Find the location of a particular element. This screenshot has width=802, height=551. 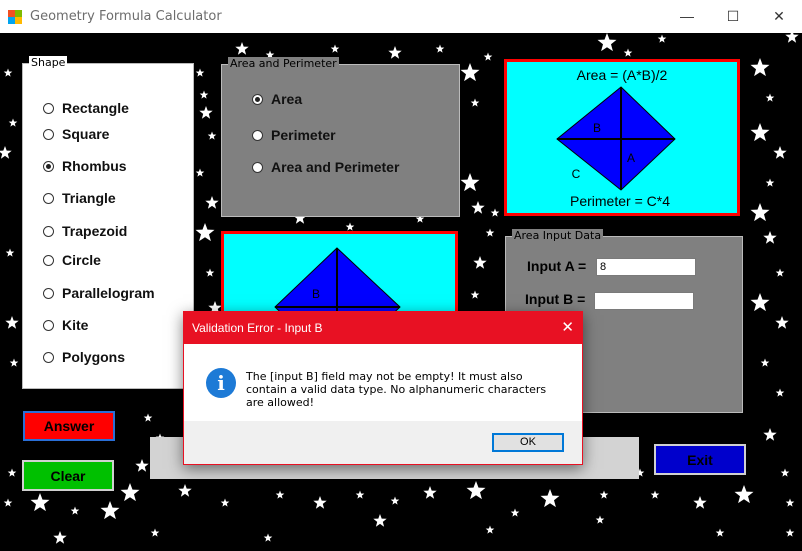

shape-radio-label: Polygons is located at coordinates (94, 357).